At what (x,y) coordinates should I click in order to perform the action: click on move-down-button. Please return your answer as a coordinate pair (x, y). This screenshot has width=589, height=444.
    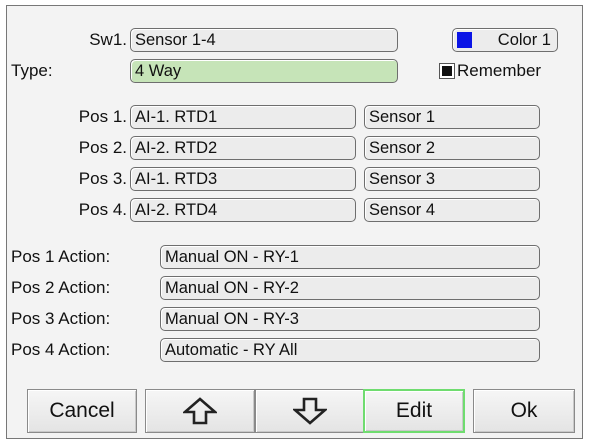
    Looking at the image, I should click on (310, 411).